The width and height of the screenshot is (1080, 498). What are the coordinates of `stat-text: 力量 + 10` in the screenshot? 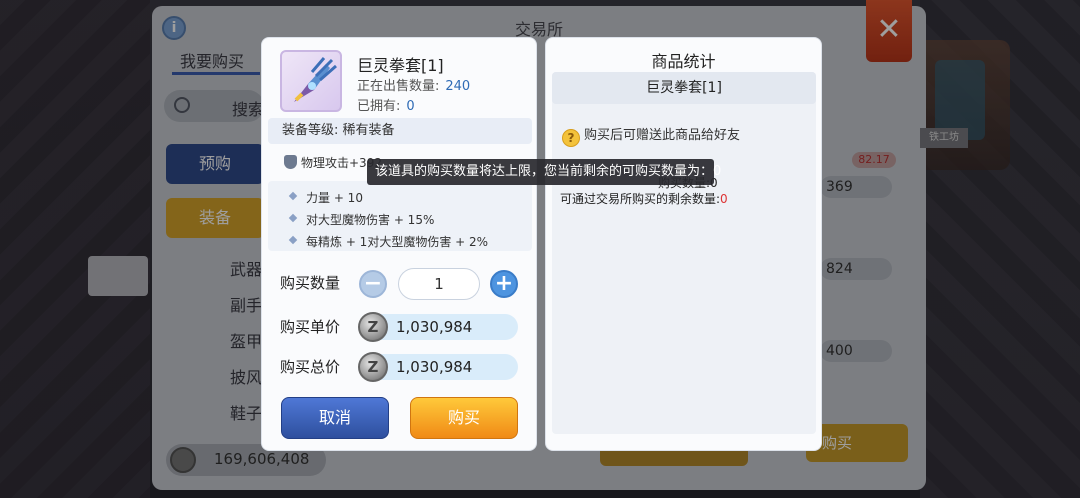 It's located at (334, 198).